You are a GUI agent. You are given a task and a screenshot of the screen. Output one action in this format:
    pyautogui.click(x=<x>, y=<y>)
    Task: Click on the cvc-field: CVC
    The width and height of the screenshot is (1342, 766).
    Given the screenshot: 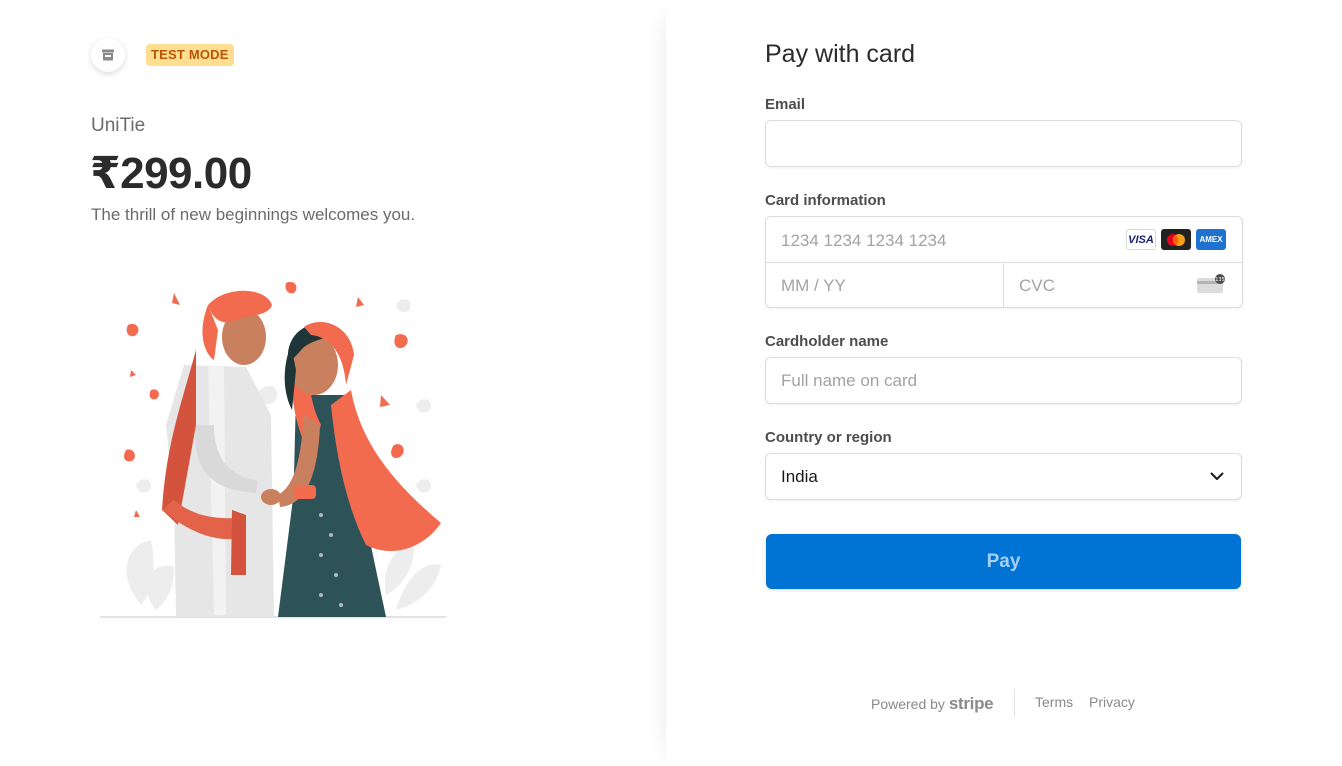 What is the action you would take?
    pyautogui.click(x=1037, y=285)
    